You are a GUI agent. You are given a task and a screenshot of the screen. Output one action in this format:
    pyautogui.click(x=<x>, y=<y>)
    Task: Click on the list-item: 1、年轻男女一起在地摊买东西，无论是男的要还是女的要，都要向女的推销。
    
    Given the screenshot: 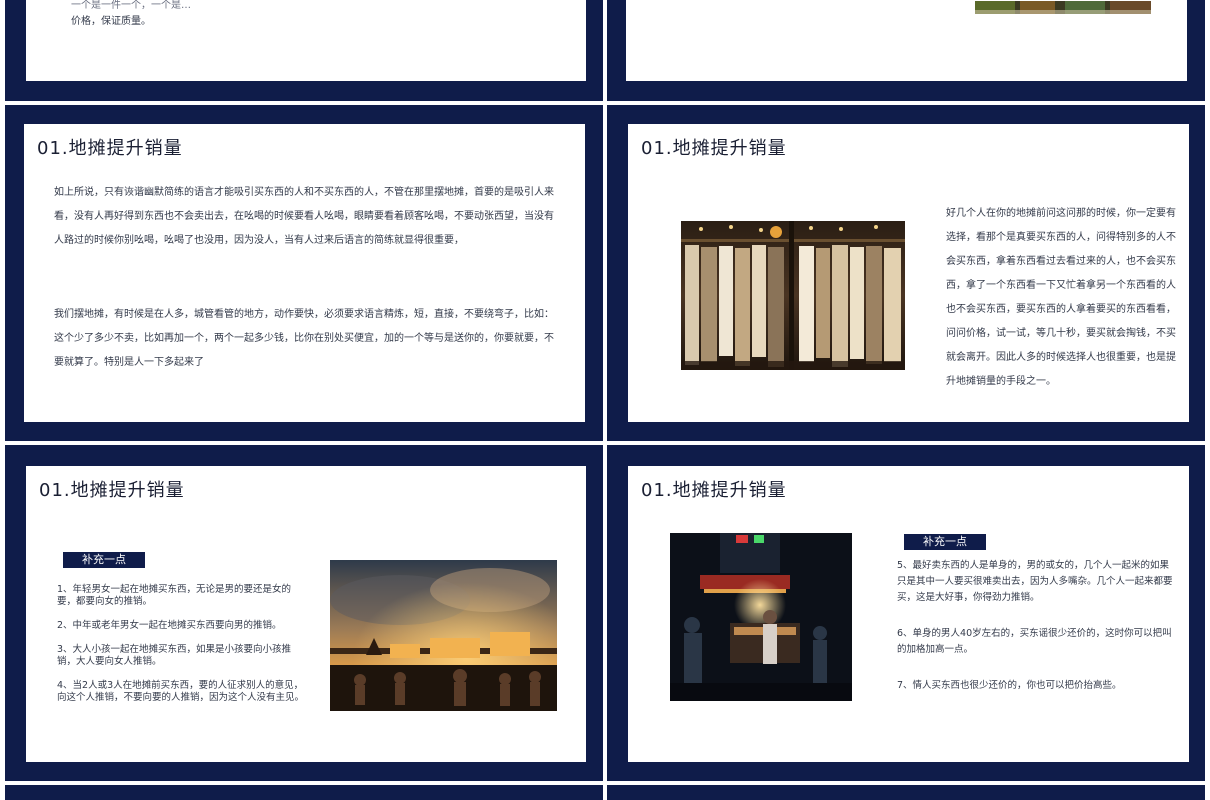 What is the action you would take?
    pyautogui.click(x=174, y=595)
    